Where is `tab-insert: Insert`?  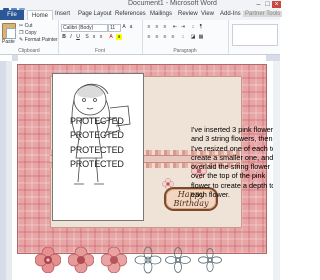 tab-insert: Insert is located at coordinates (62, 14).